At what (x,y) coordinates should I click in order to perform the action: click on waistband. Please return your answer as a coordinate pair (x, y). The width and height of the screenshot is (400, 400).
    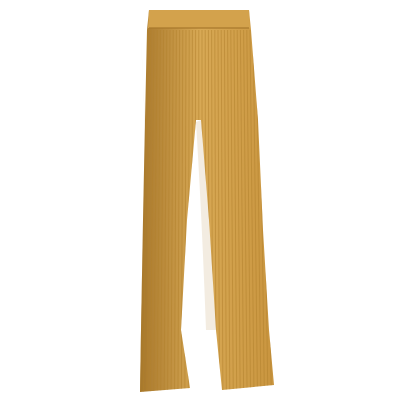
    Looking at the image, I should click on (199, 19).